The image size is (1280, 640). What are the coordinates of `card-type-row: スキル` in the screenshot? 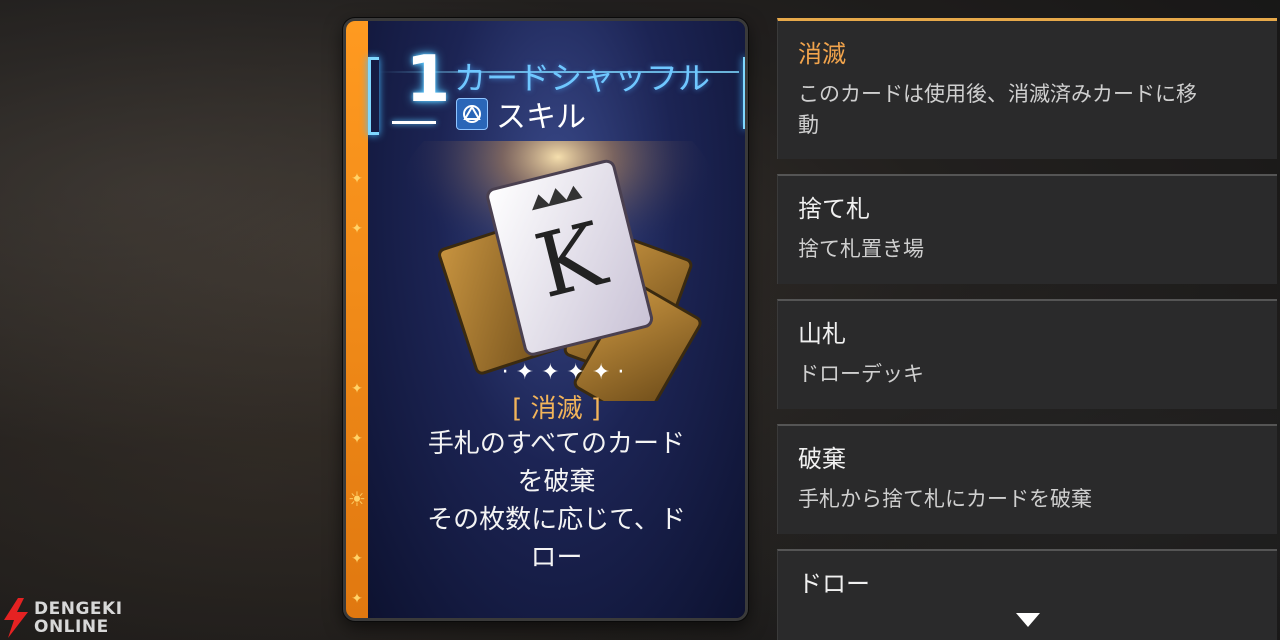 It's located at (521, 116).